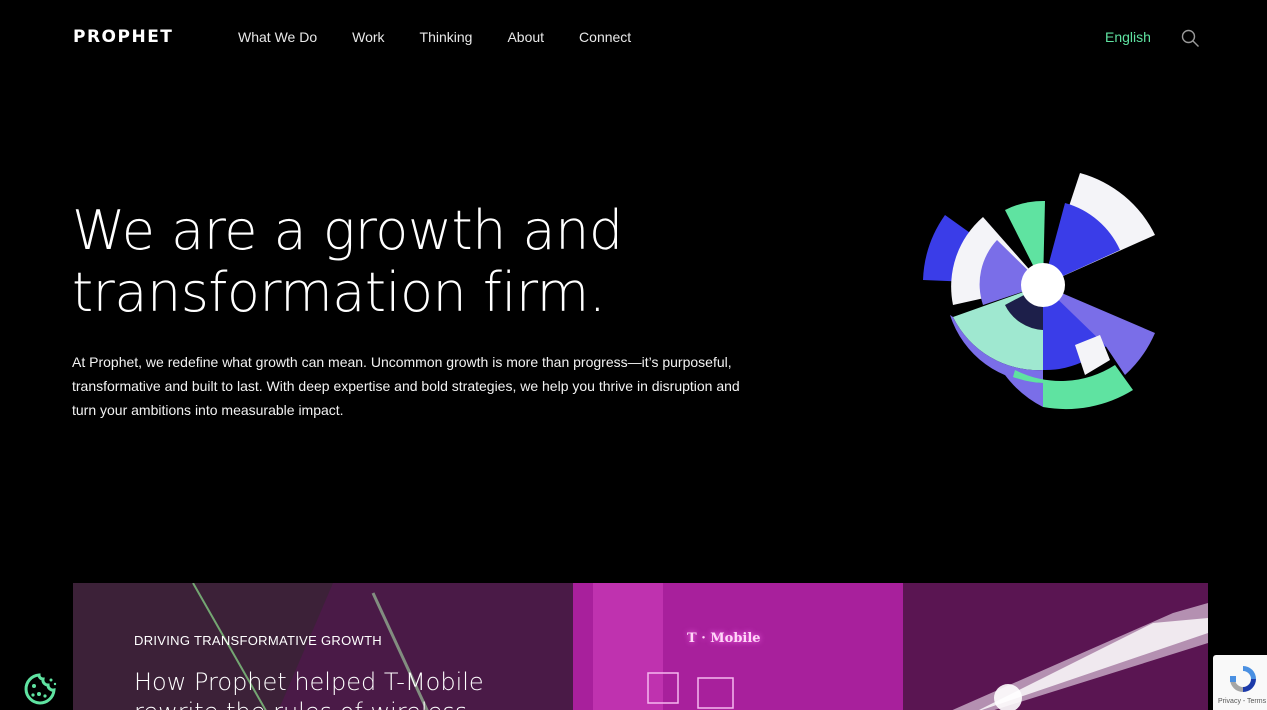  What do you see at coordinates (1128, 37) in the screenshot?
I see `language-selector: English` at bounding box center [1128, 37].